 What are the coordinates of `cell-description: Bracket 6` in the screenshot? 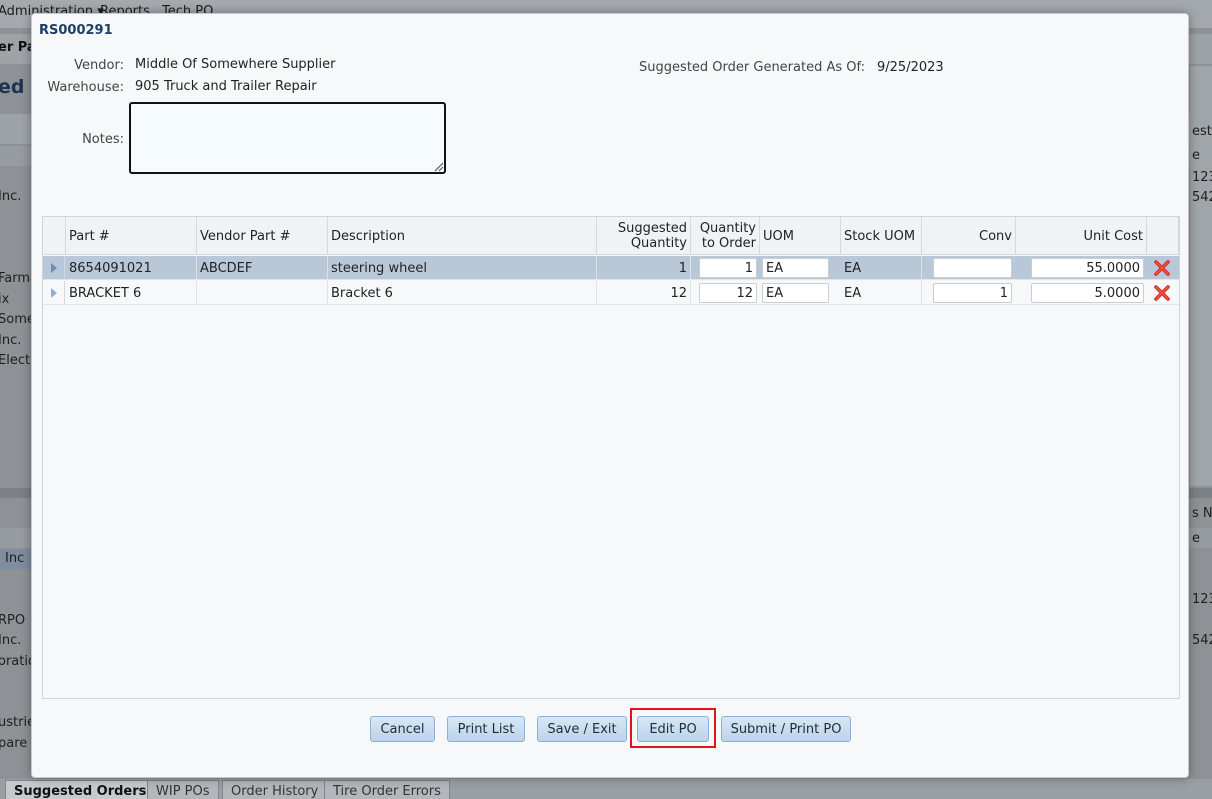 It's located at (462, 293).